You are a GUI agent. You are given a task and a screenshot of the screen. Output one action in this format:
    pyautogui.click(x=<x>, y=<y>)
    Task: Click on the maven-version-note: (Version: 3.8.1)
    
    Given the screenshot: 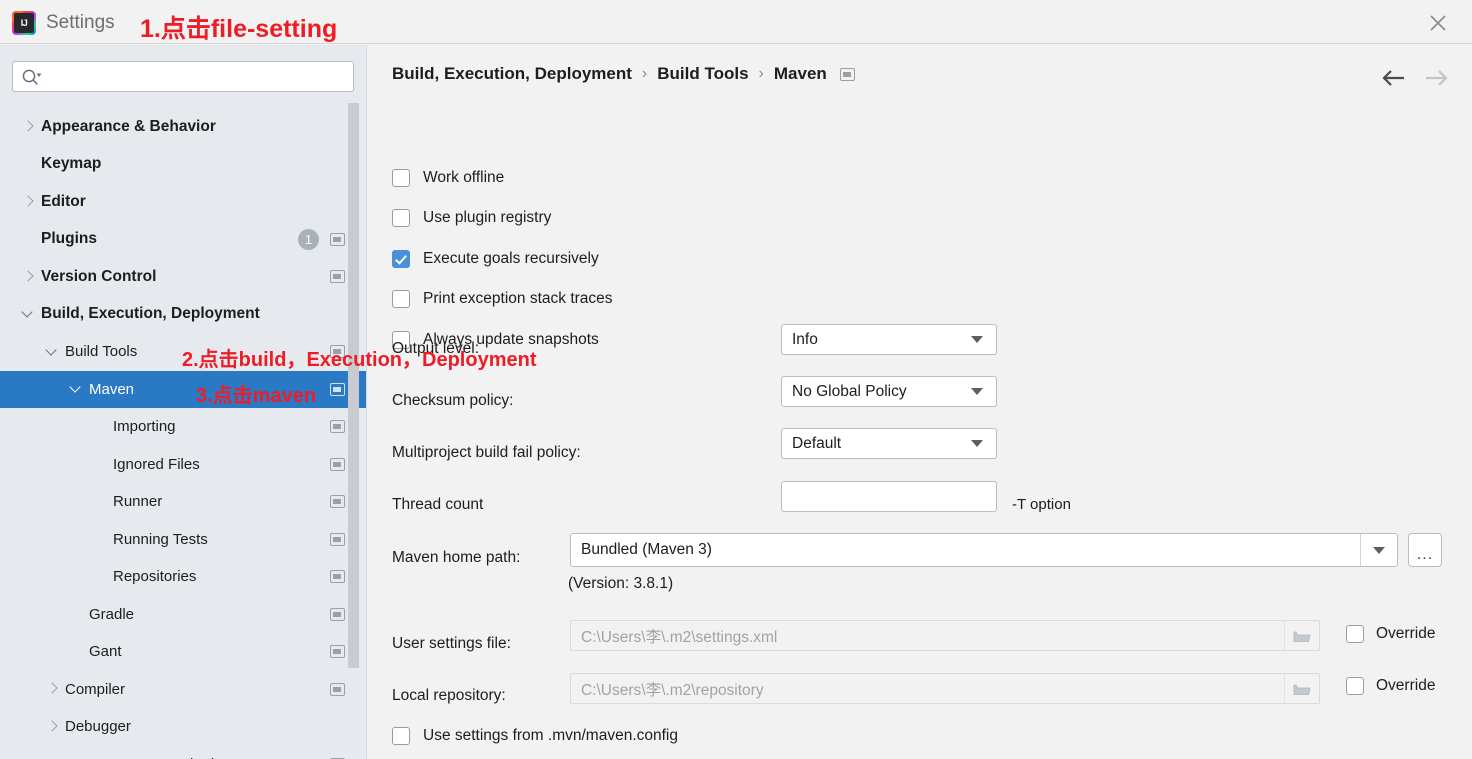 What is the action you would take?
    pyautogui.click(x=621, y=583)
    